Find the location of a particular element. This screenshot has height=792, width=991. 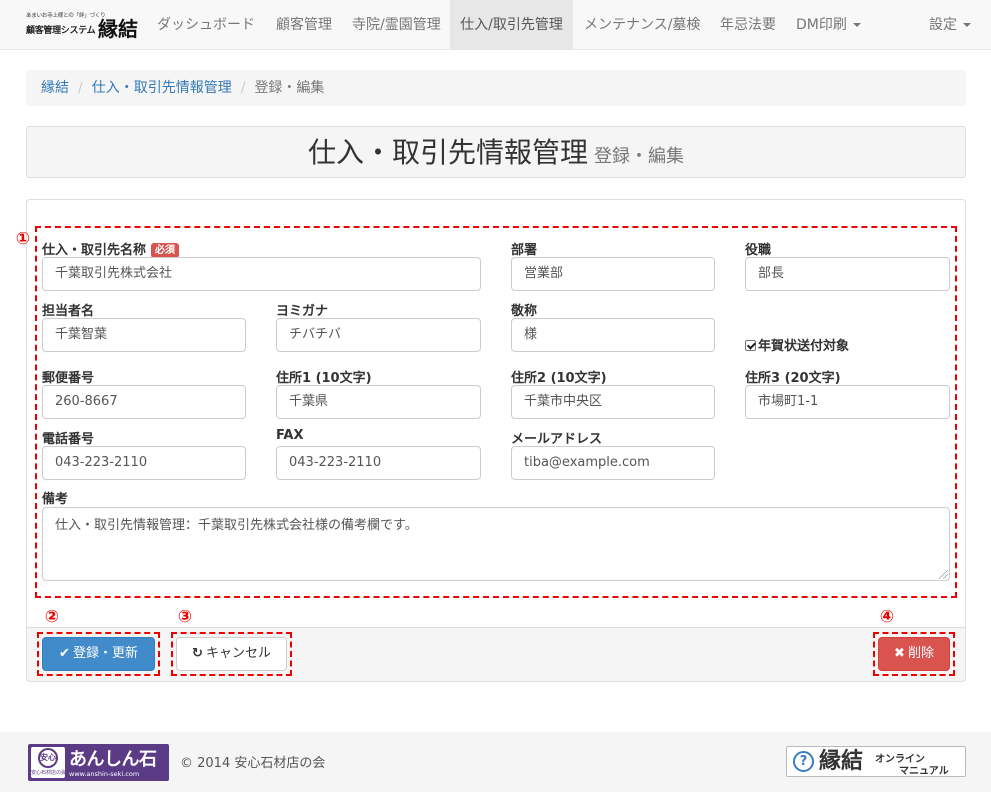

breadcrumb-suppliers: 仕入・取引先情報管理 is located at coordinates (162, 88).